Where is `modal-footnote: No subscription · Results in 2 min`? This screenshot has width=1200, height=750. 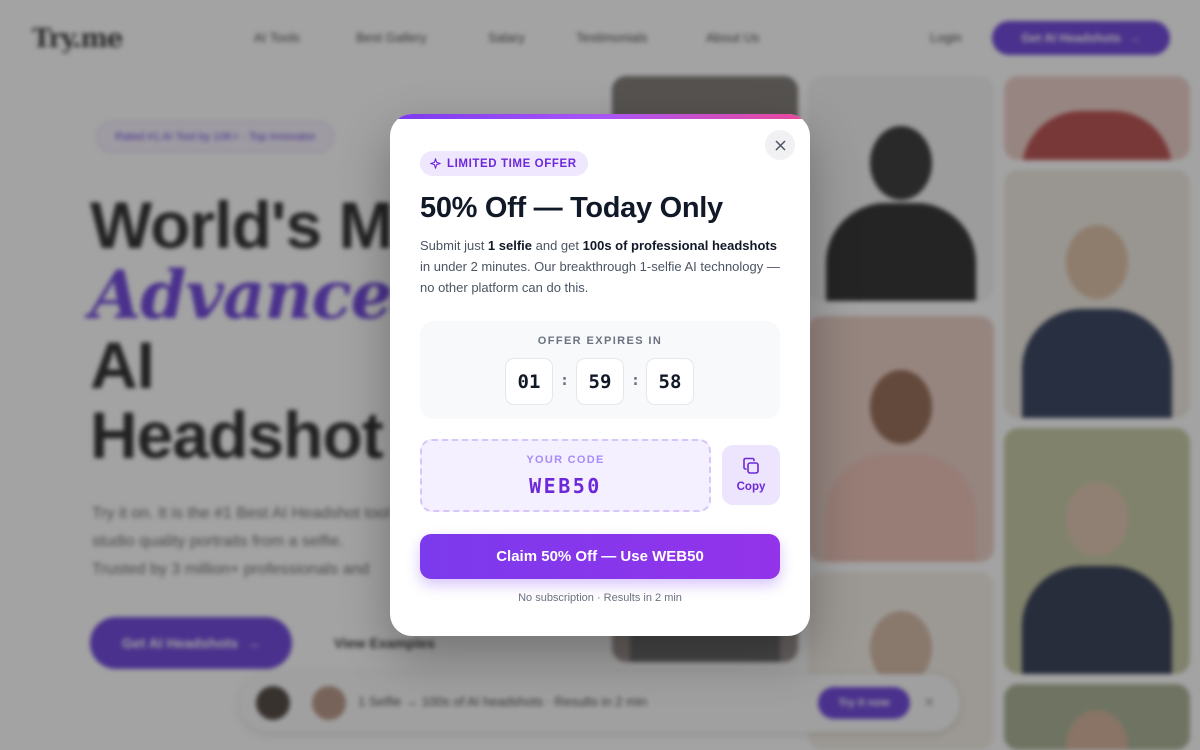 modal-footnote: No subscription · Results in 2 min is located at coordinates (600, 598).